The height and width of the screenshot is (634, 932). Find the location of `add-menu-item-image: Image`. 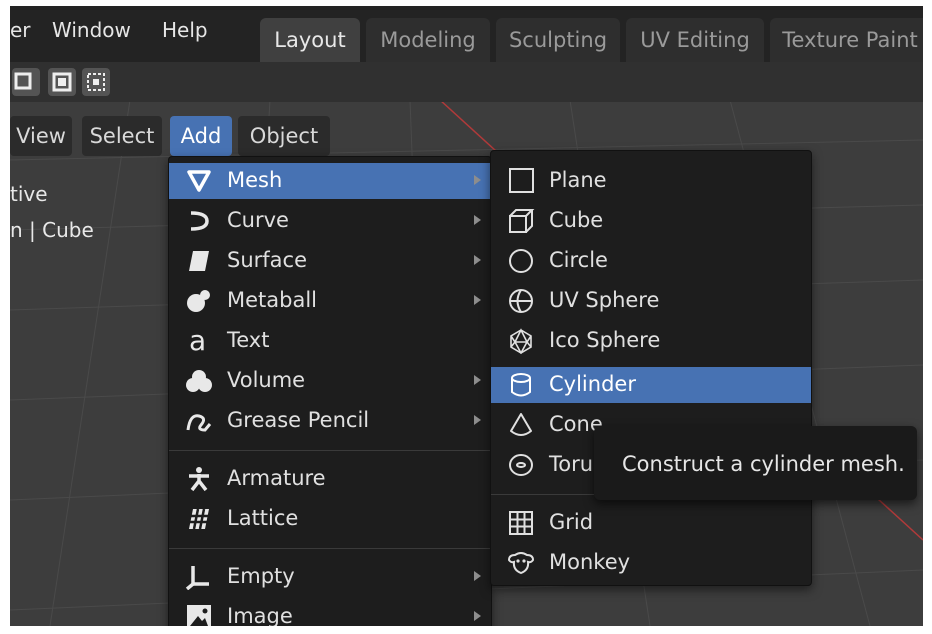

add-menu-item-image: Image is located at coordinates (330, 612).